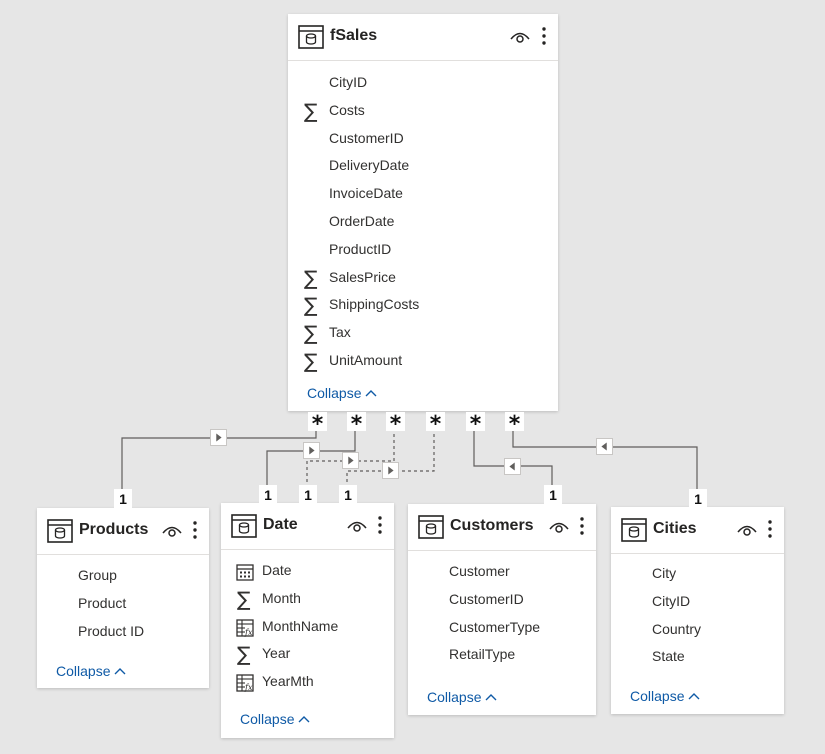 The height and width of the screenshot is (754, 825). I want to click on field-item: fx YearMth, so click(275, 683).